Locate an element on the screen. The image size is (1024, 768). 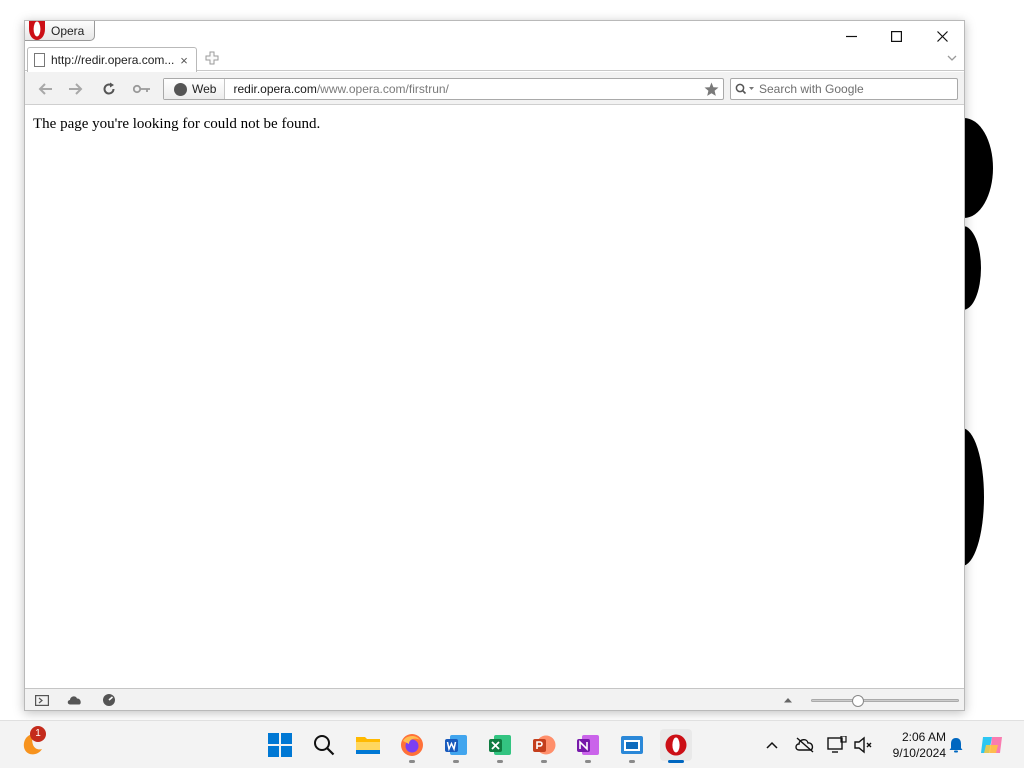
word-icon is located at coordinates (456, 745).